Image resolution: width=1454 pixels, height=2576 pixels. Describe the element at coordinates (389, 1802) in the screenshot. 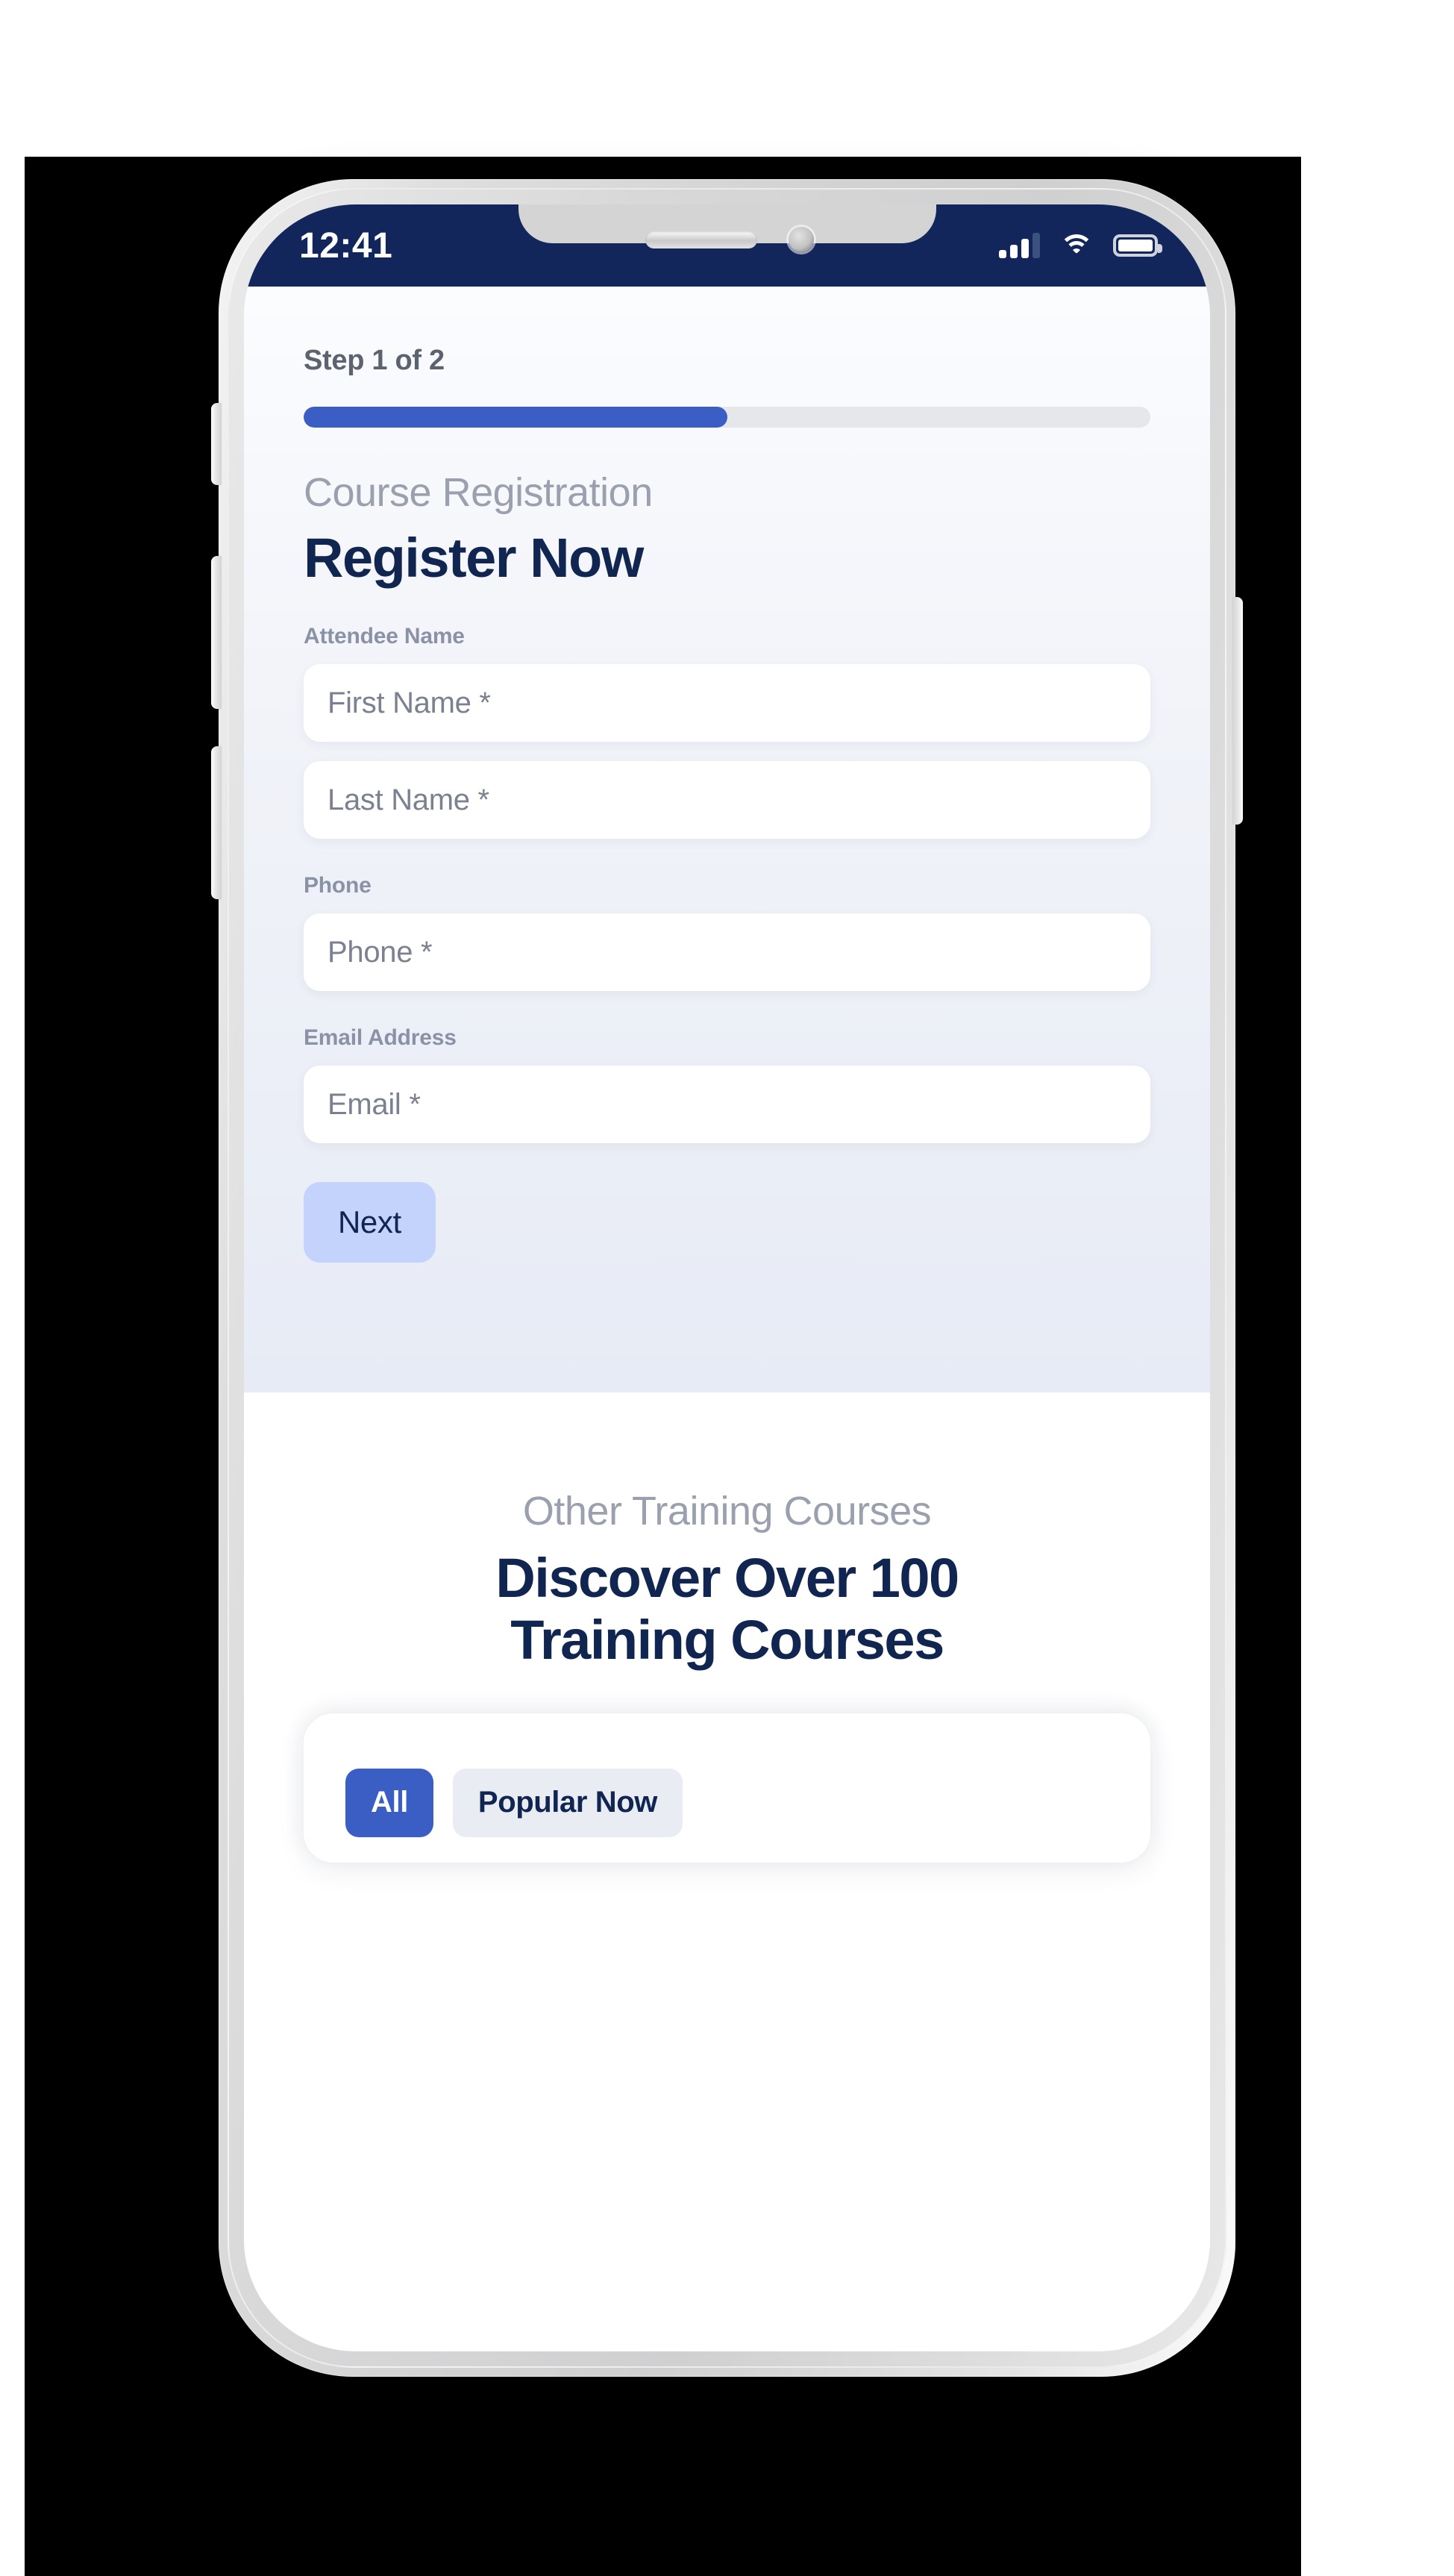

I see `tab-all: All` at that location.